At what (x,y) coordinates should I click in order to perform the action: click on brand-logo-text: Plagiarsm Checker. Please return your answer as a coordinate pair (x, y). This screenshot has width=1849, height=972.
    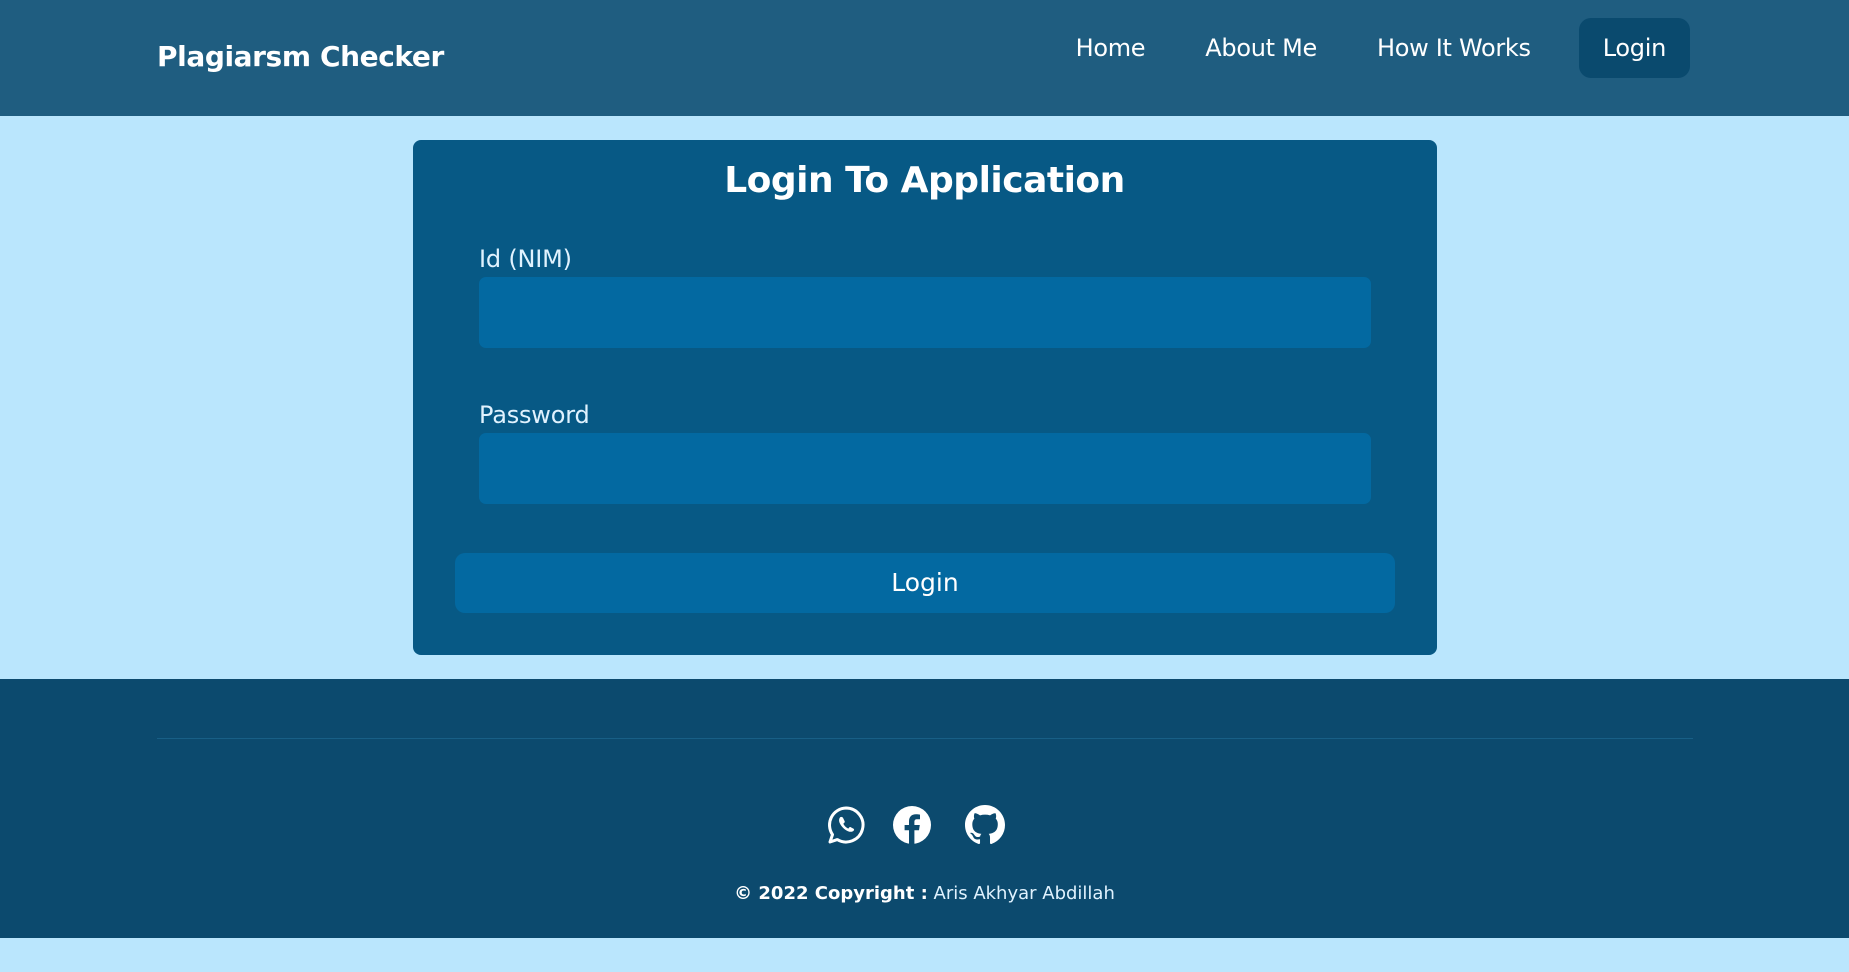
    Looking at the image, I should click on (300, 57).